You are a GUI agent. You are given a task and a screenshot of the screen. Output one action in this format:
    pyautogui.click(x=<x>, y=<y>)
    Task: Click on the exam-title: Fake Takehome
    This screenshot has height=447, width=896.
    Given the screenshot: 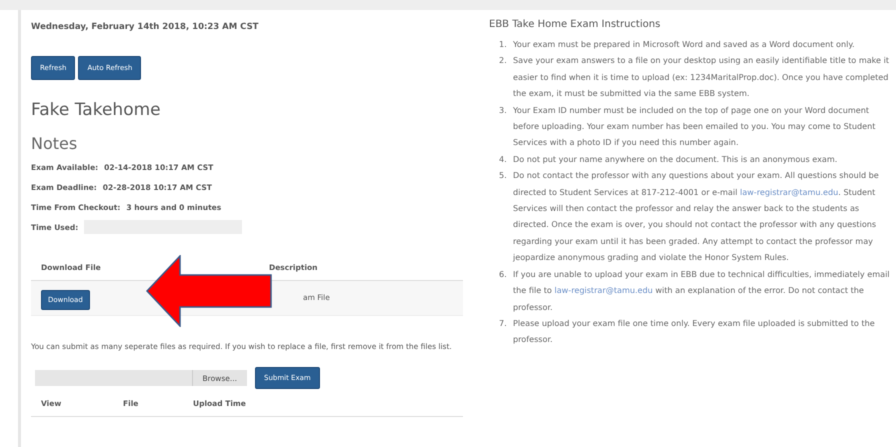 What is the action you would take?
    pyautogui.click(x=96, y=110)
    